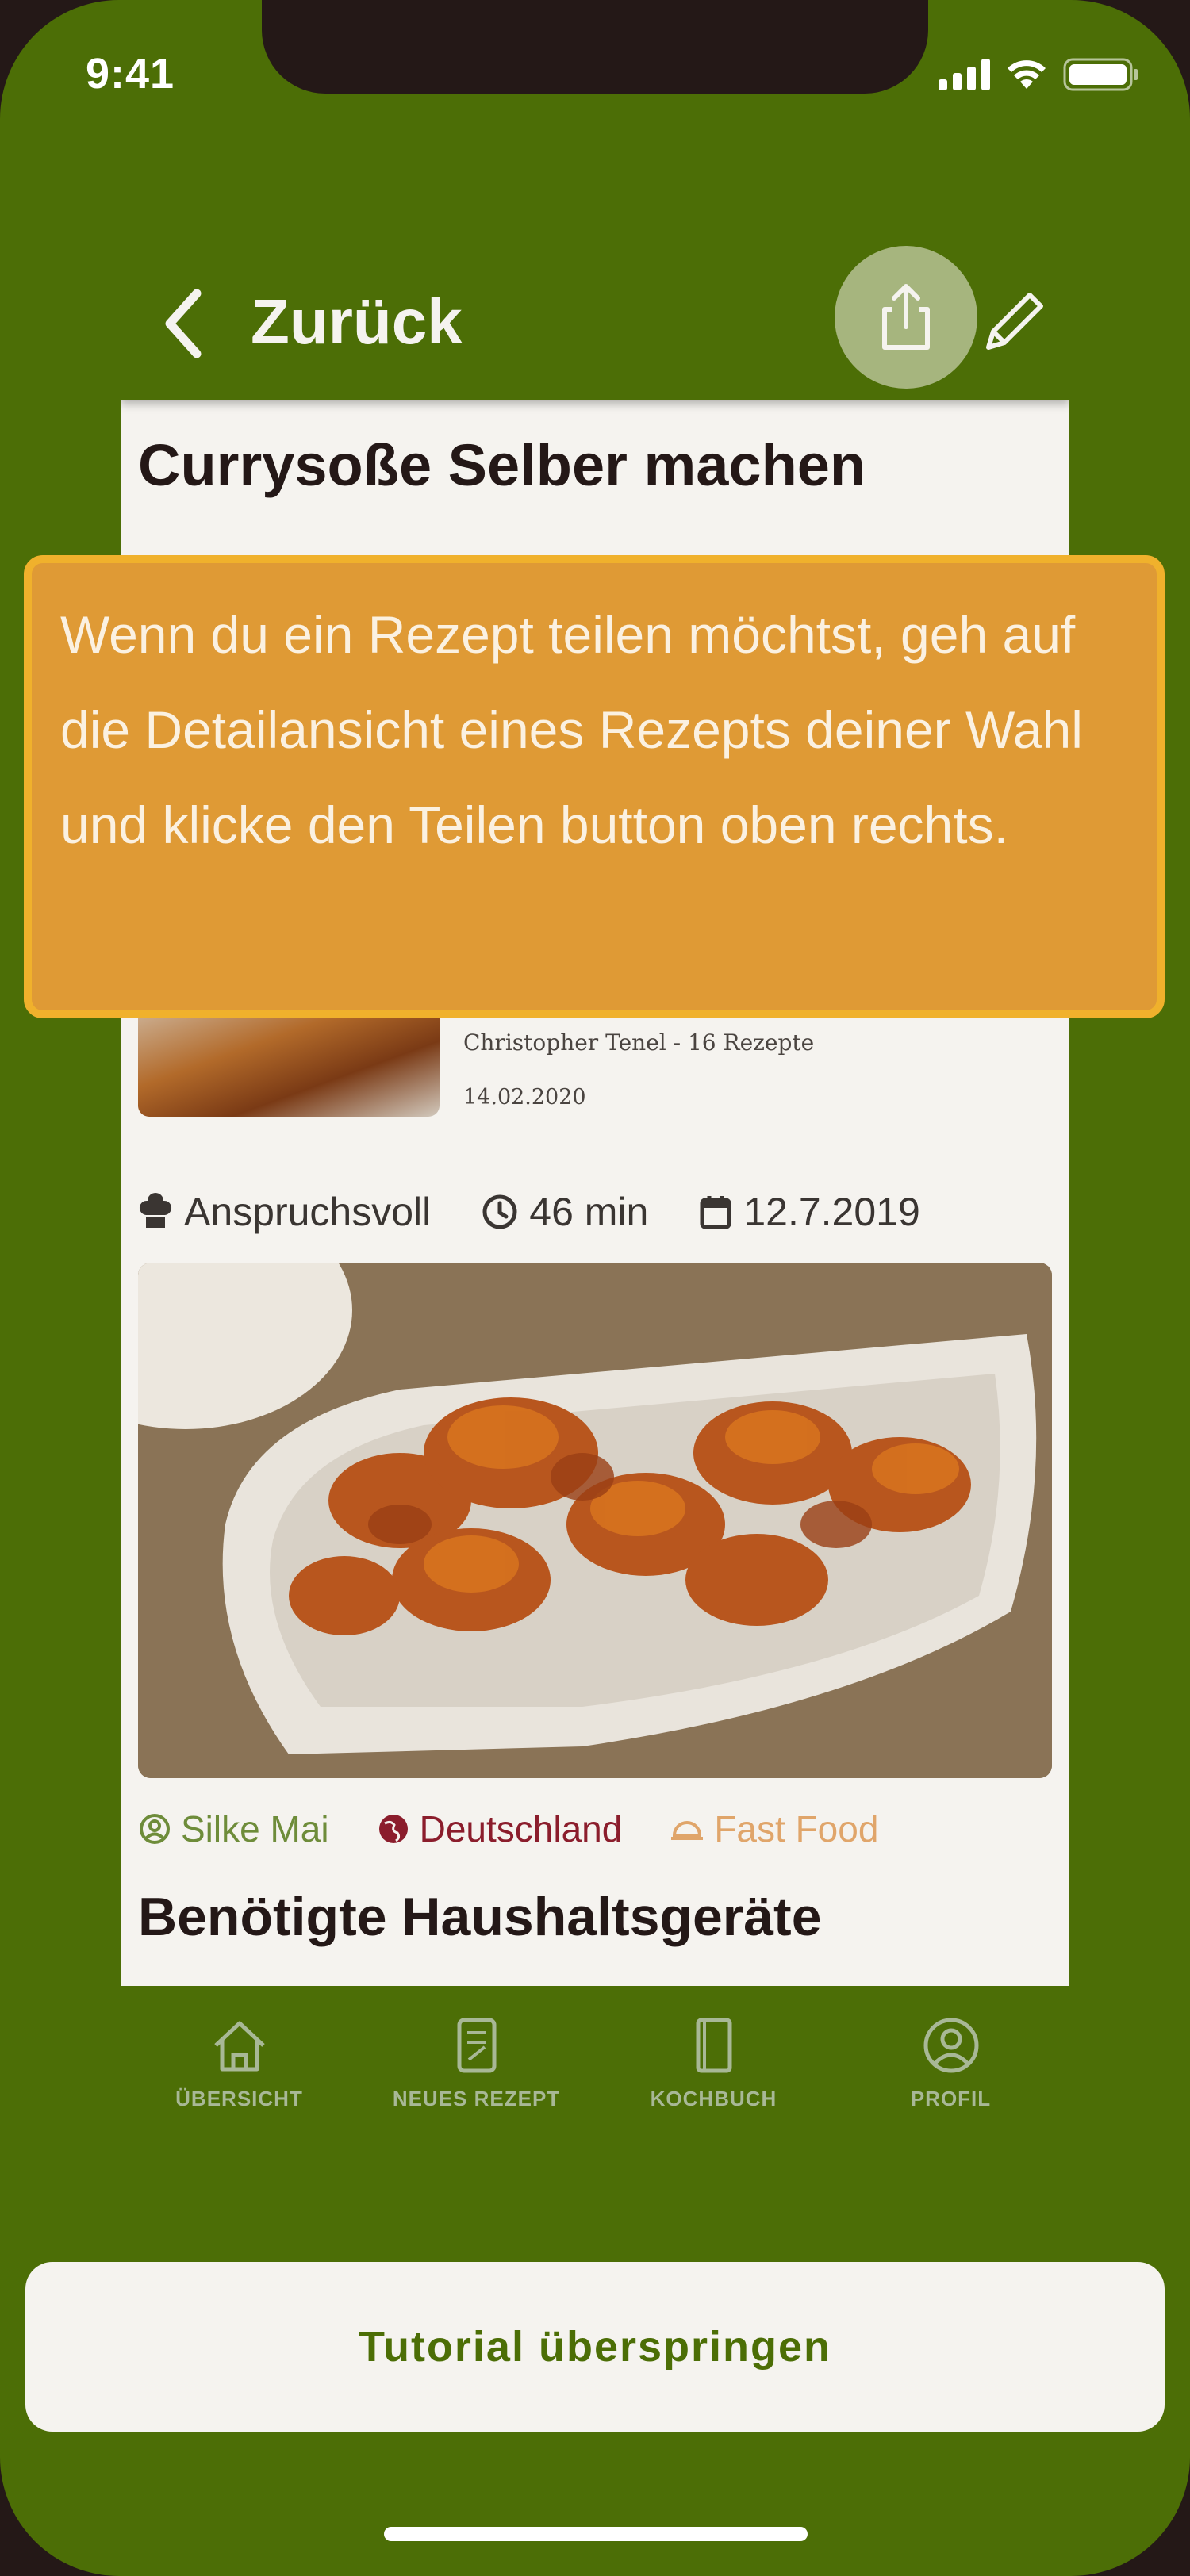 The height and width of the screenshot is (2576, 1190). What do you see at coordinates (155, 1210) in the screenshot?
I see `chef-hat-icon` at bounding box center [155, 1210].